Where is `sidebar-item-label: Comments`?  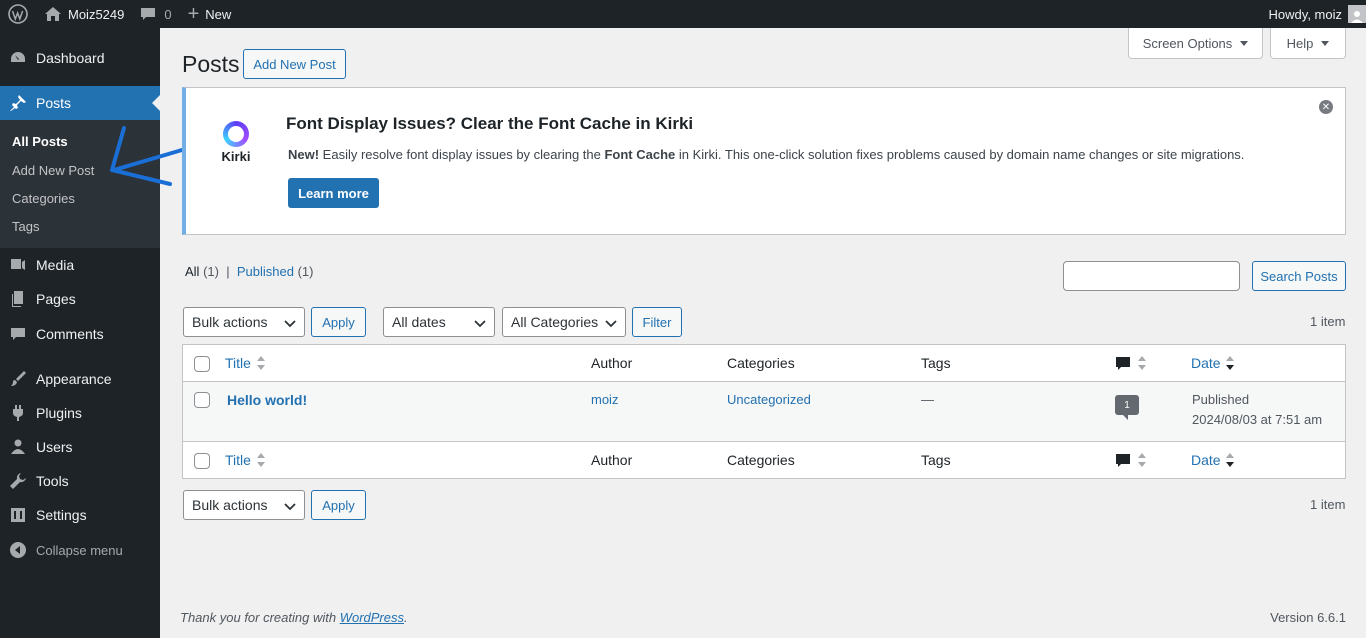
sidebar-item-label: Comments is located at coordinates (70, 334).